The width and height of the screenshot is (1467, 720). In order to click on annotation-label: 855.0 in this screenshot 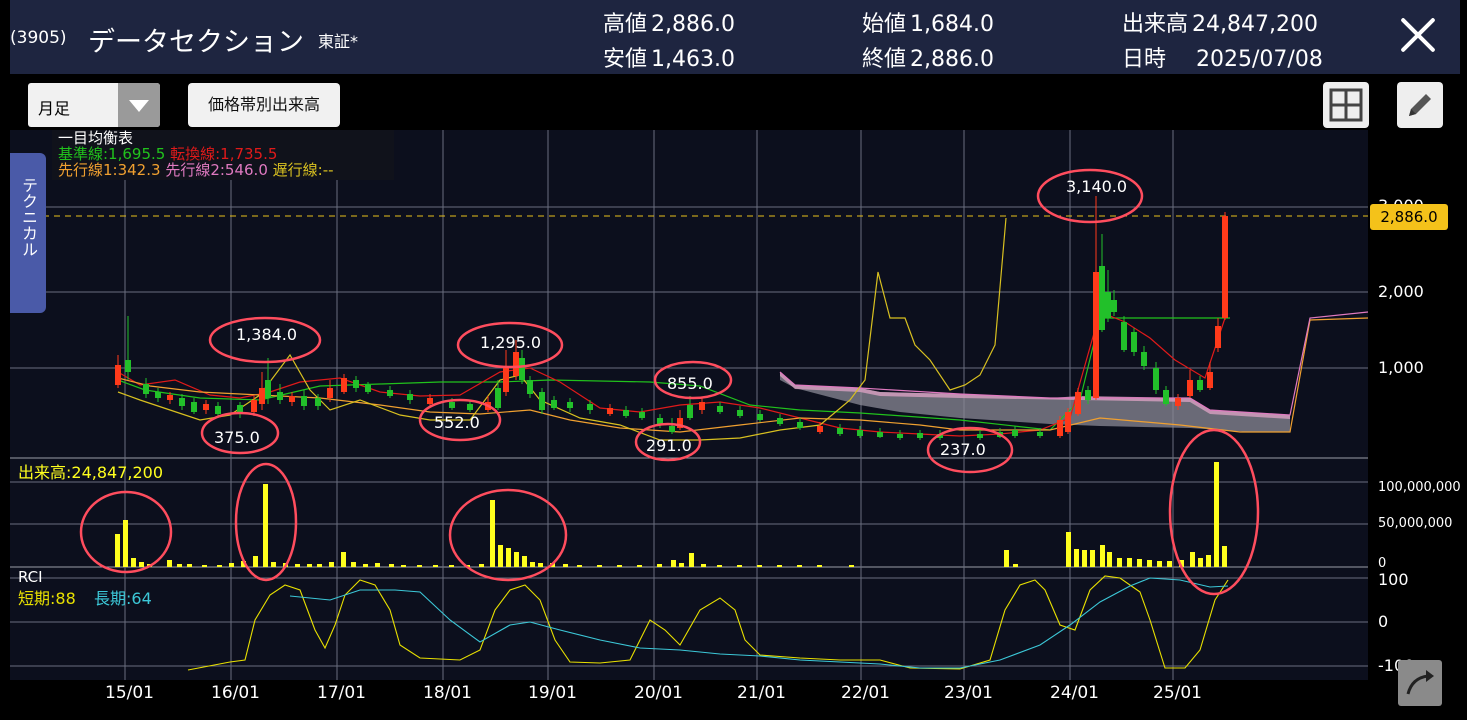, I will do `click(690, 383)`.